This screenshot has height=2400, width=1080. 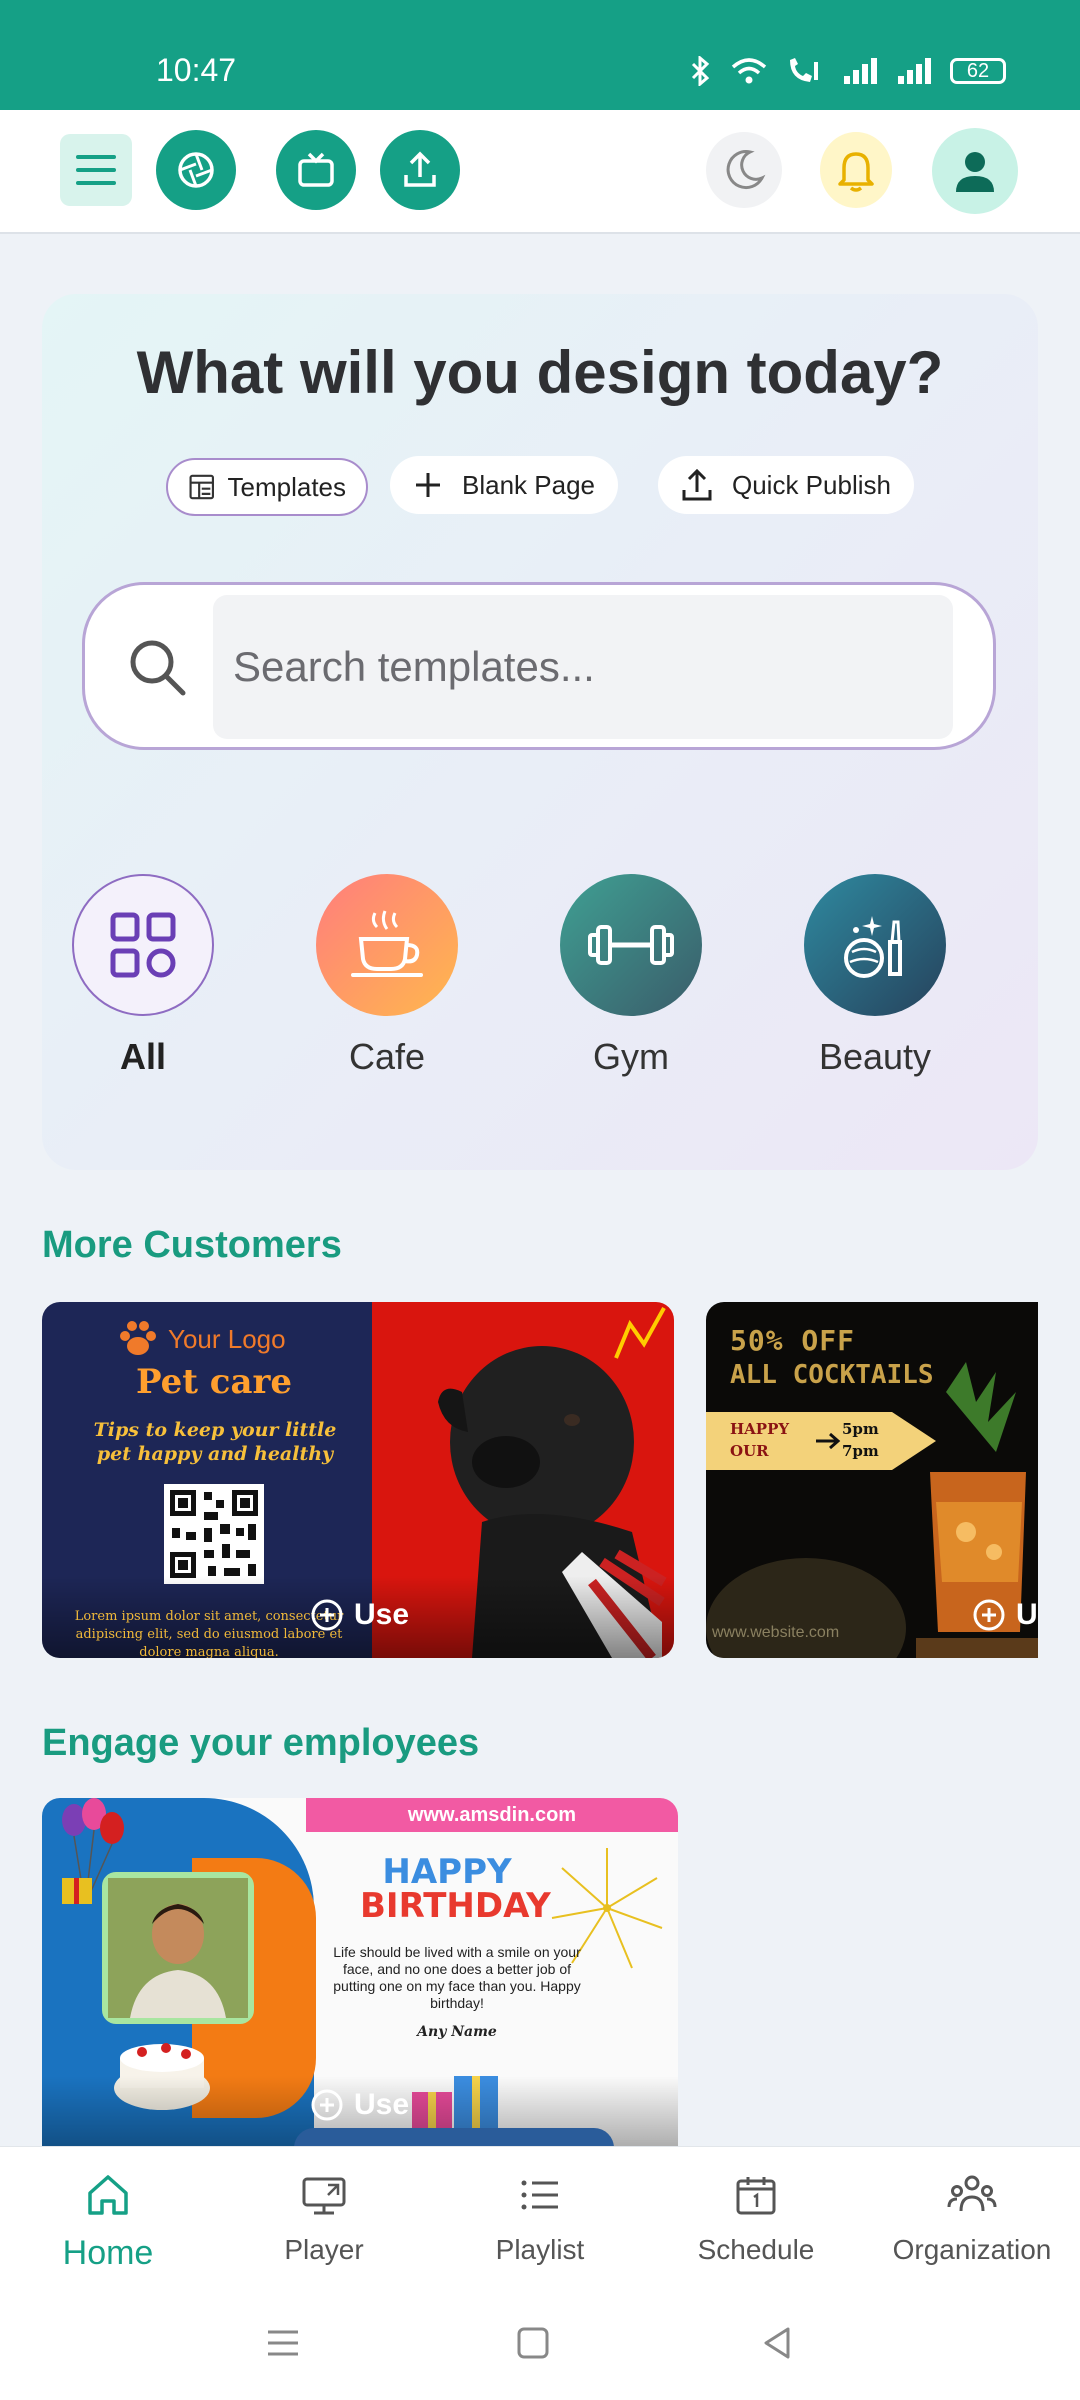 I want to click on notifications-button, so click(x=856, y=170).